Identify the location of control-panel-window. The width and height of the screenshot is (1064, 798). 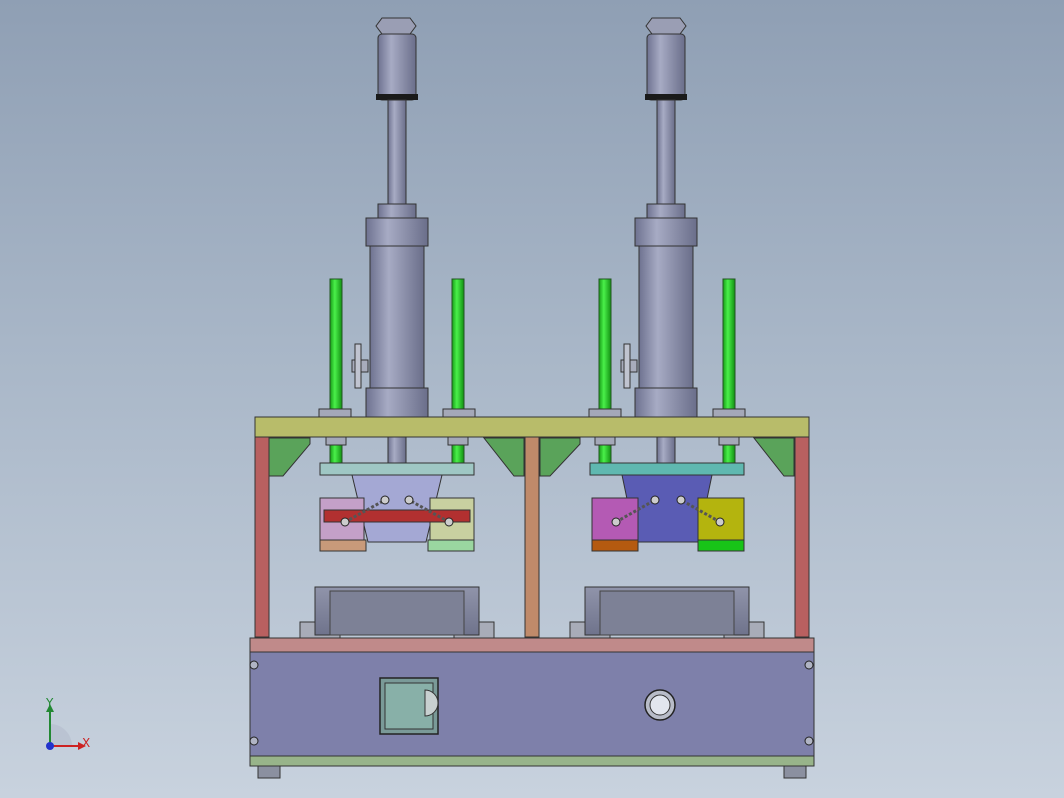
(409, 706).